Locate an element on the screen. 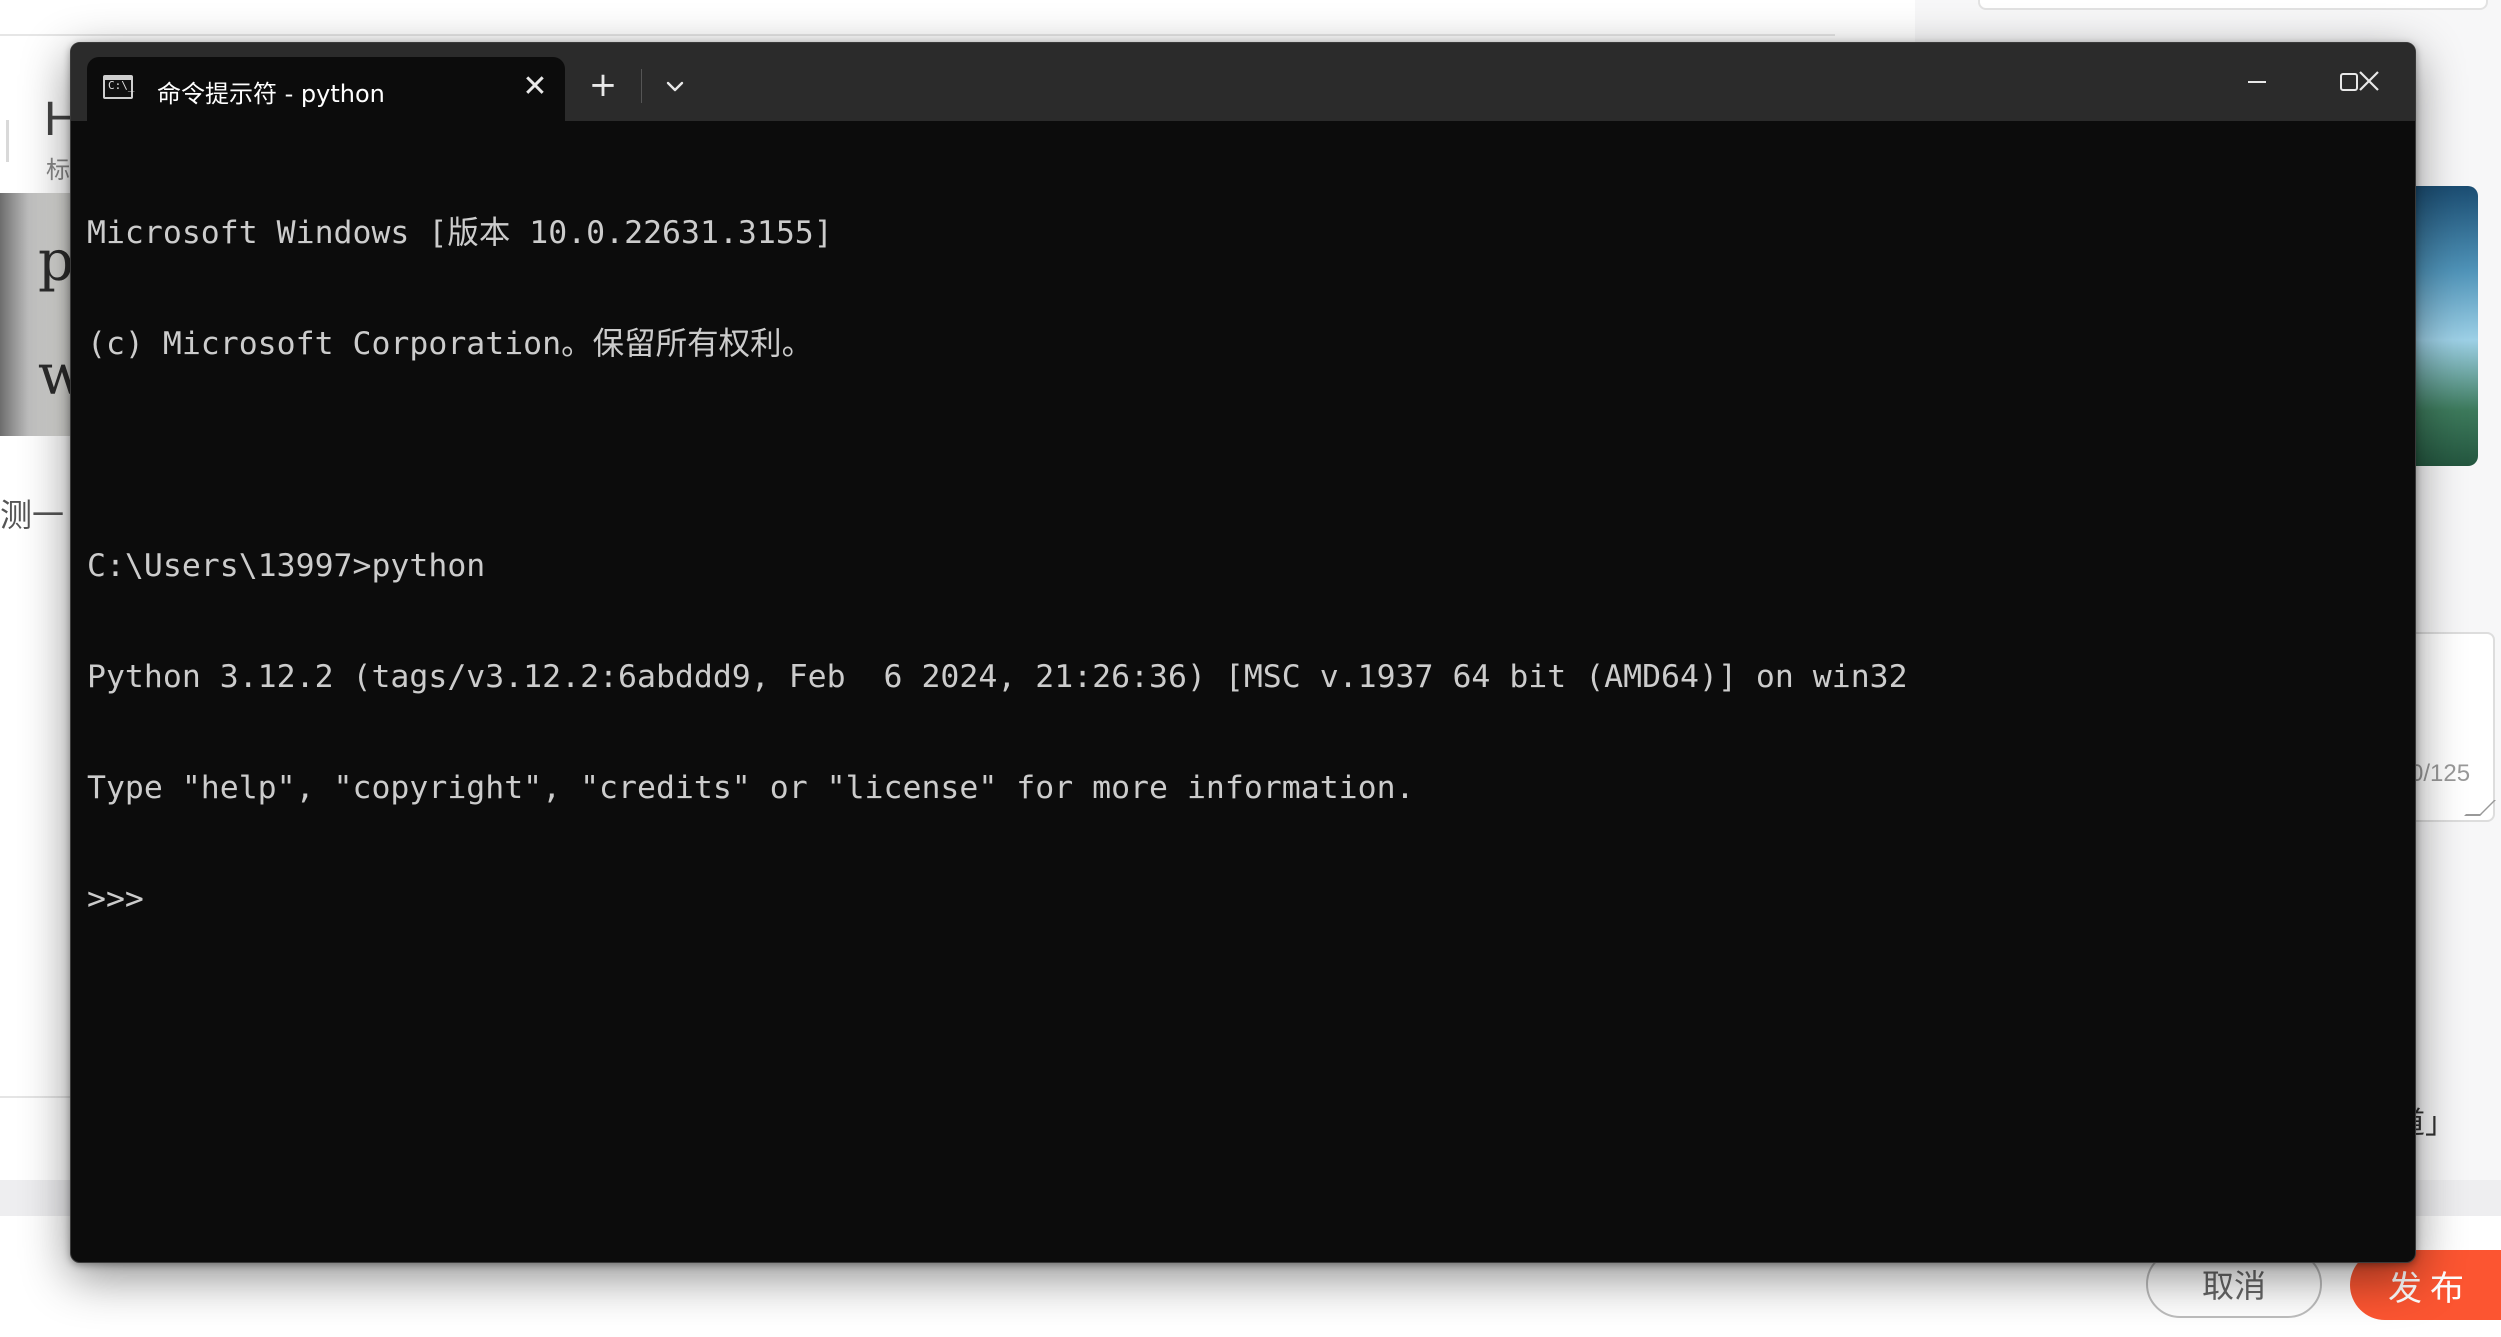 Image resolution: width=2501 pixels, height=1337 pixels. title-bar: C:\_ 命令提示符 - python ✕ + is located at coordinates (1243, 82).